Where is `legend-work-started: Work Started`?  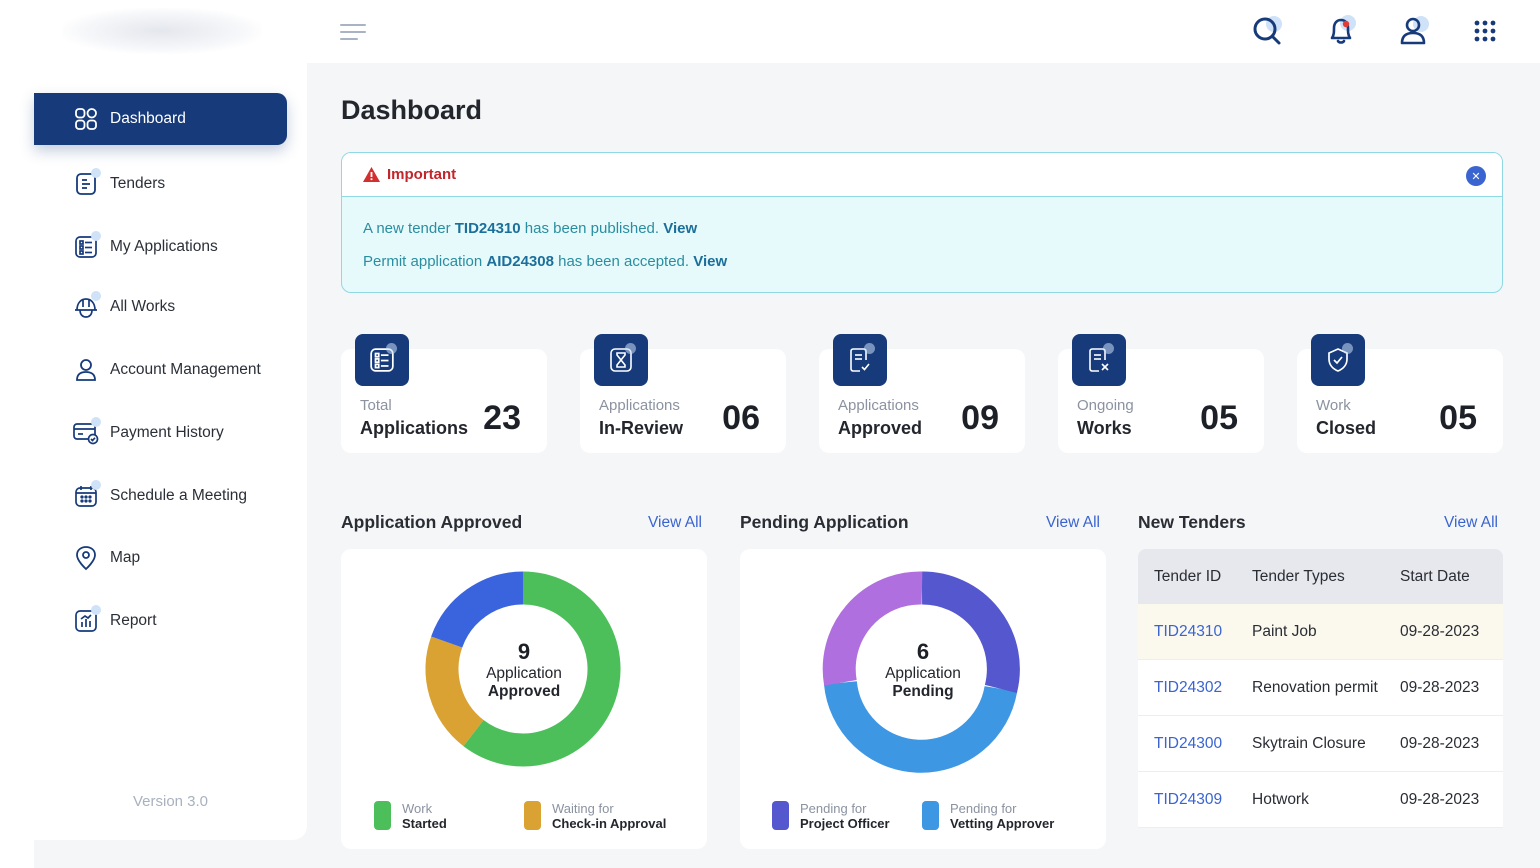 legend-work-started: Work Started is located at coordinates (410, 816).